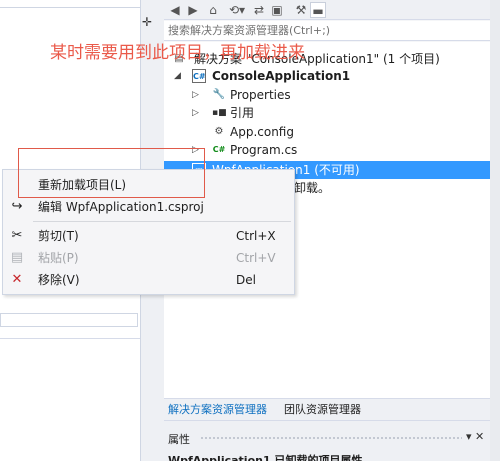 The image size is (500, 461). I want to click on menu-item-label: 编辑 WpfApplication1.csproj, so click(121, 207).